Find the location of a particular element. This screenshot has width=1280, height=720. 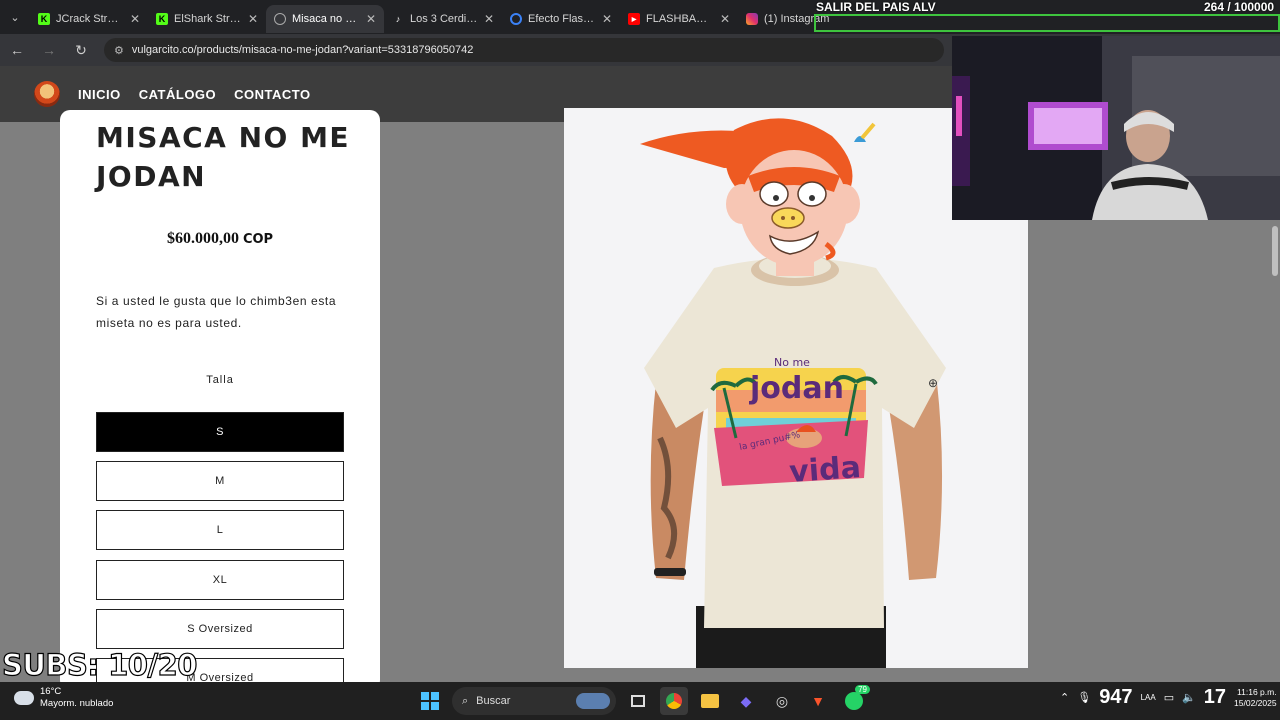

zoom-cursor-icon: ⊕ is located at coordinates (933, 383).